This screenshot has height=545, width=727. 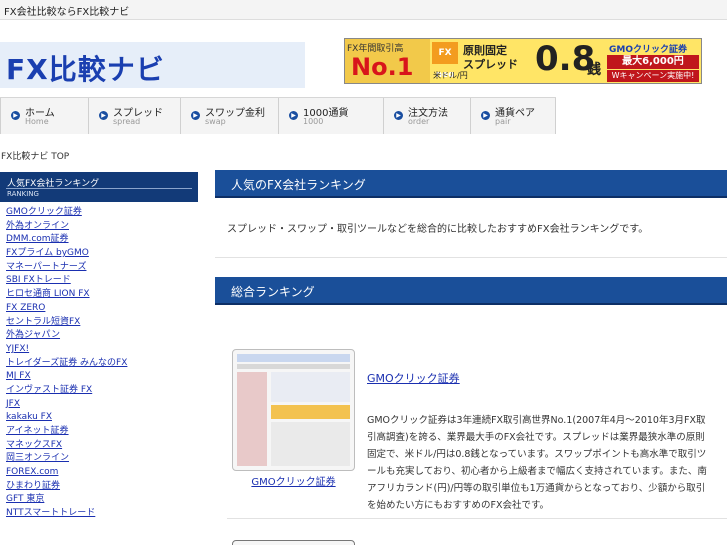 I want to click on nav-sublabel: 1000, so click(x=313, y=121).